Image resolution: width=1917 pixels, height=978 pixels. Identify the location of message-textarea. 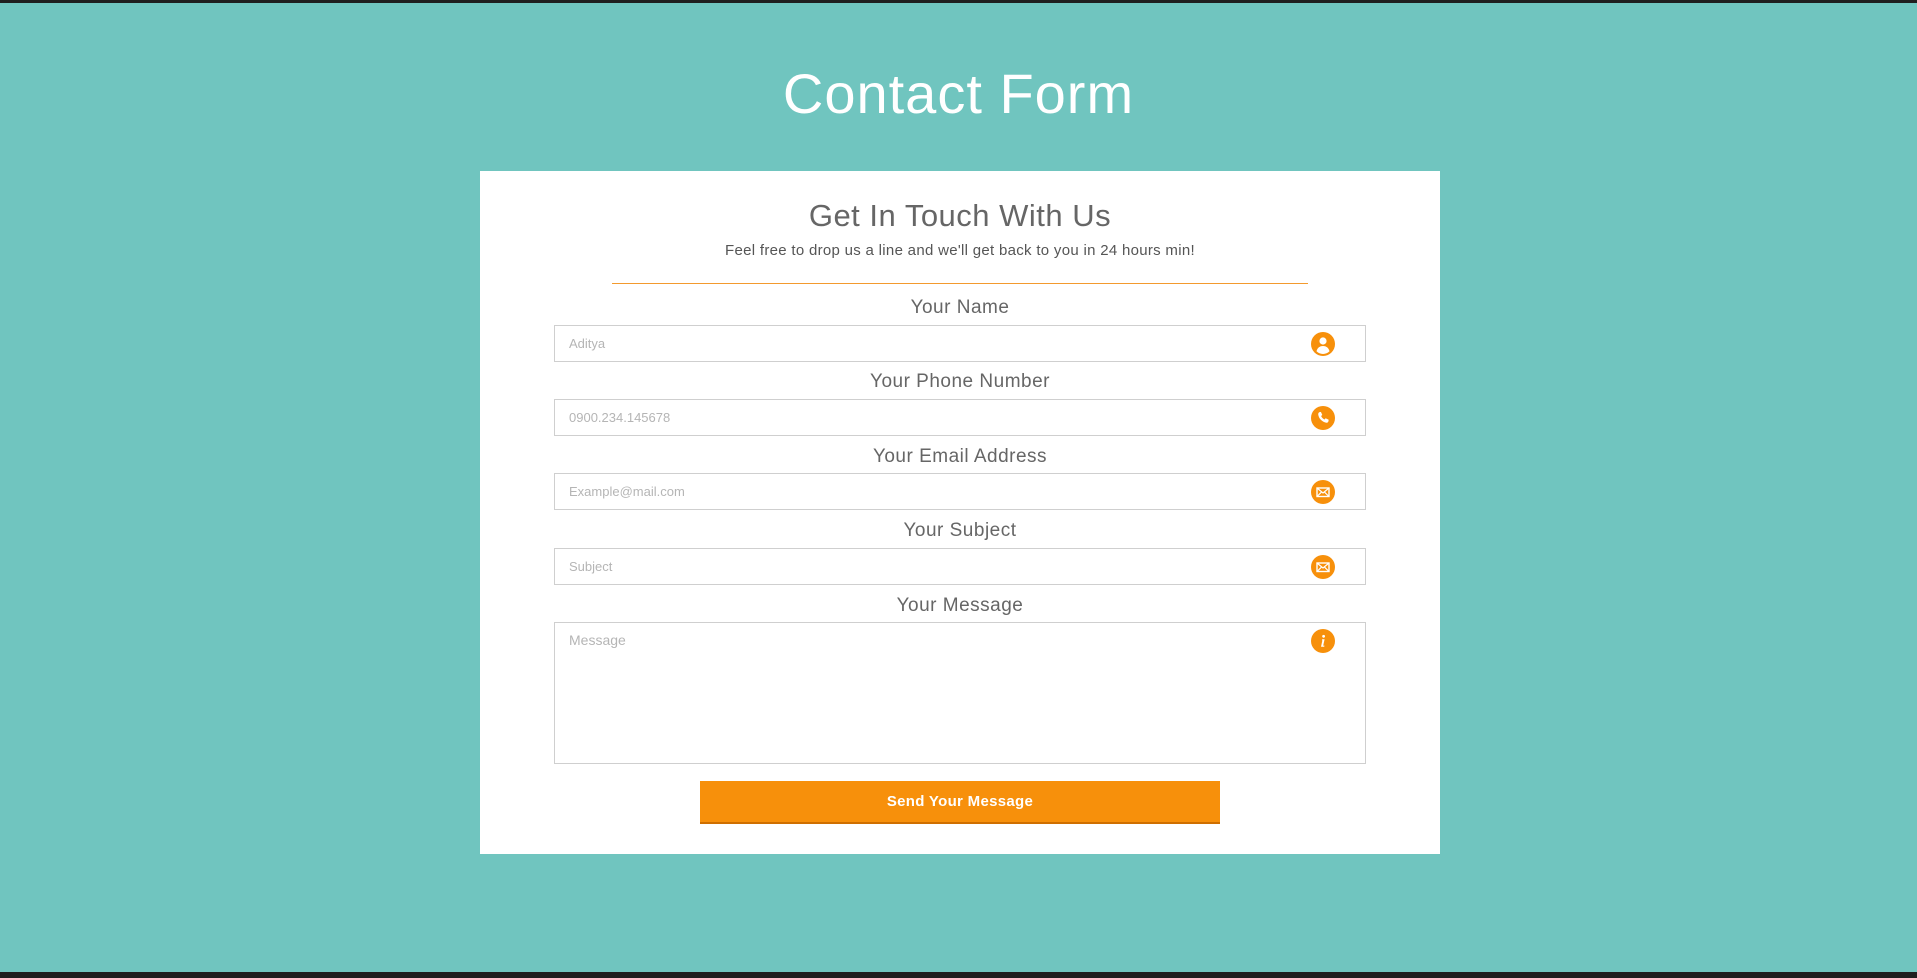
(960, 693).